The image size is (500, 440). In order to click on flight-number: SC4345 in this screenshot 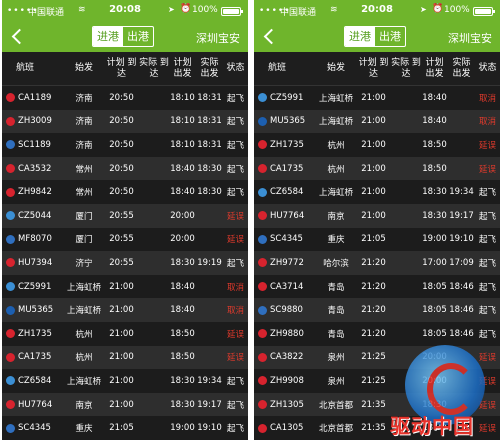, I will do `click(34, 428)`.